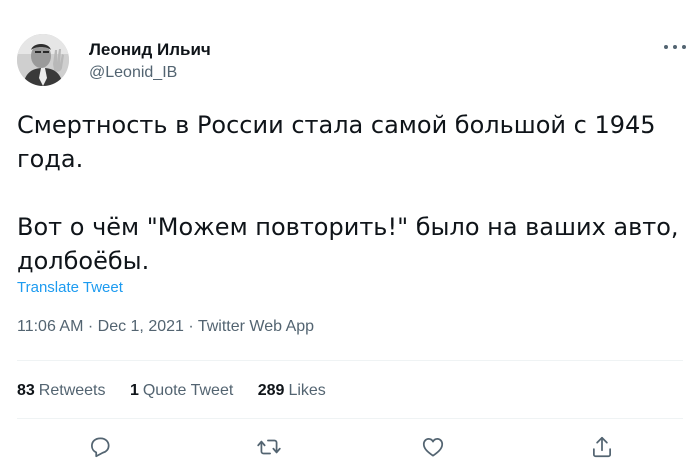 The width and height of the screenshot is (700, 468). I want to click on share-button, so click(602, 447).